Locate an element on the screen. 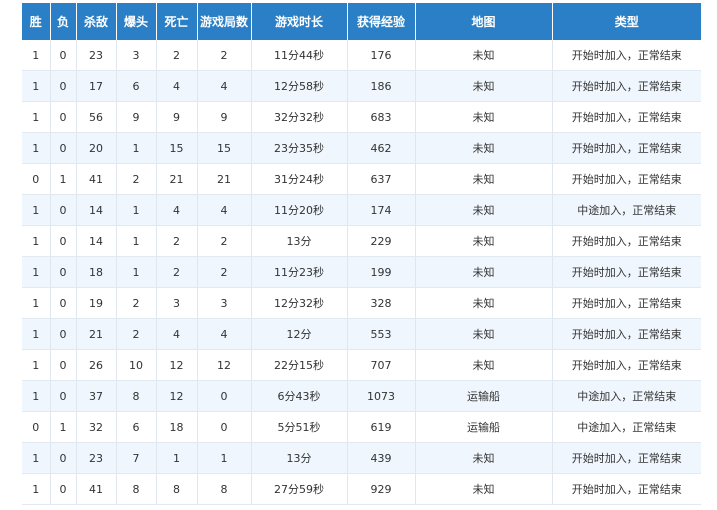 This screenshot has height=510, width=717. cell-duration: 5分51秒 is located at coordinates (299, 427).